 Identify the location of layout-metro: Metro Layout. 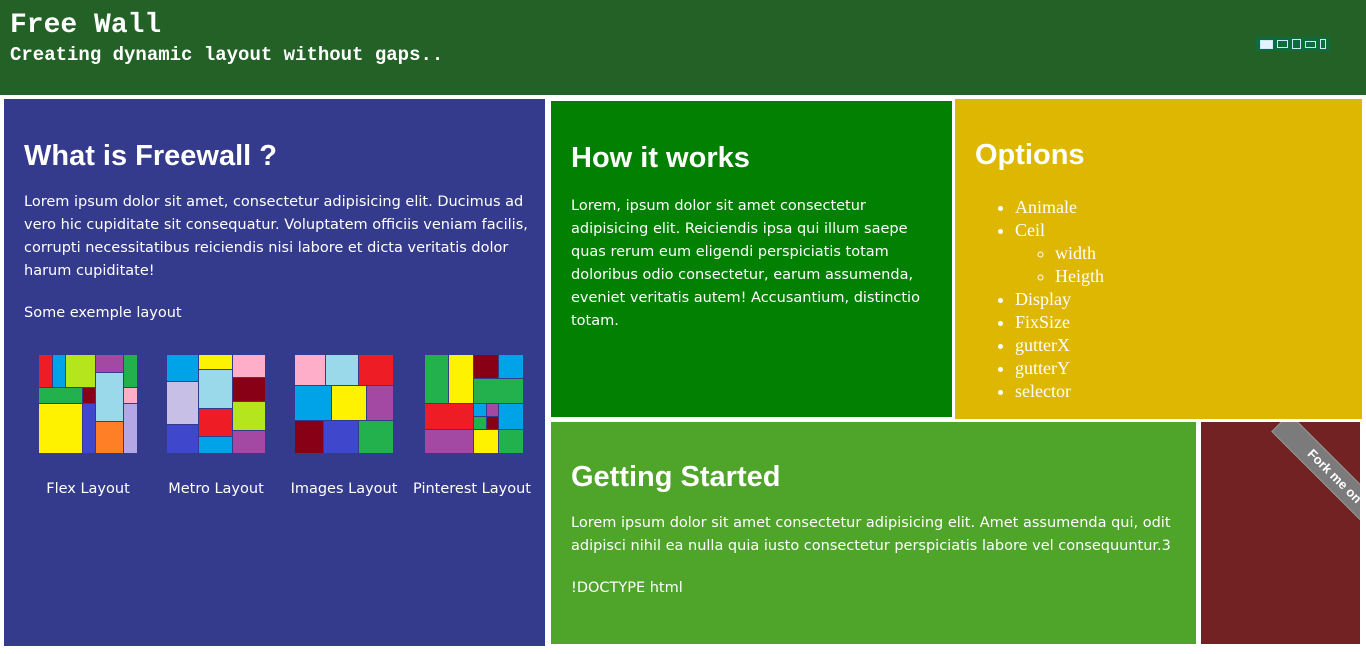
(216, 430).